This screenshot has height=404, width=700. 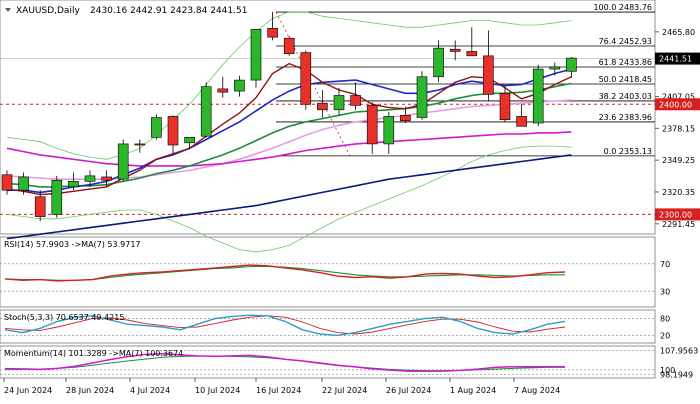 What do you see at coordinates (625, 117) in the screenshot?
I see `fib-label-5: 23.6 2383.96` at bounding box center [625, 117].